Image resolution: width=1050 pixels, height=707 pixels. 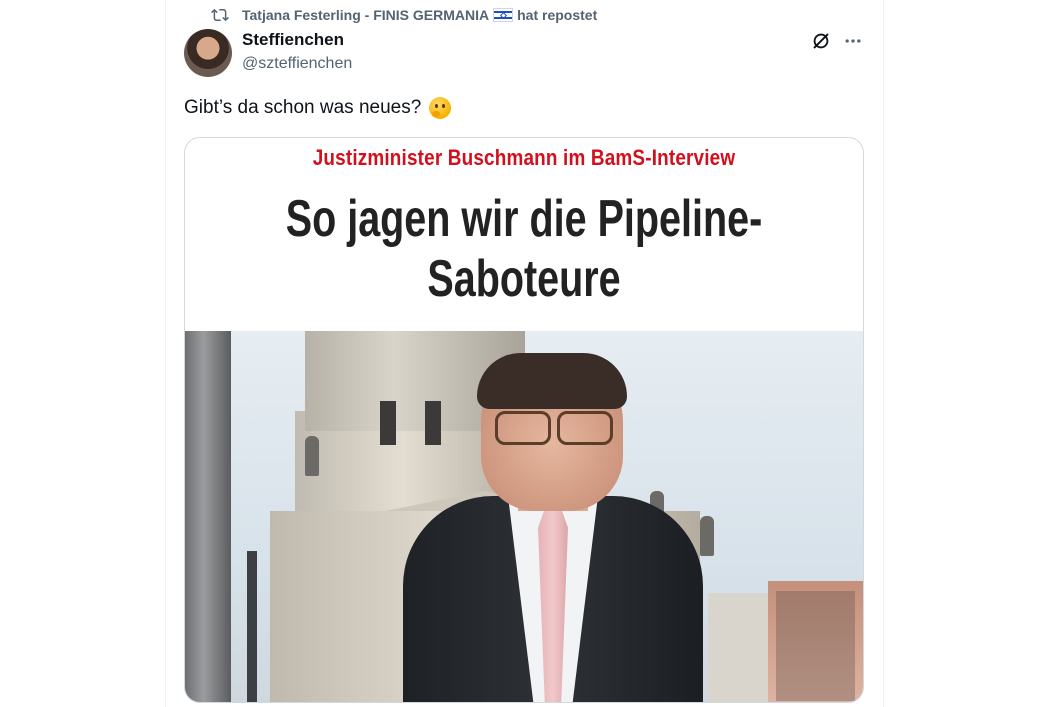 I want to click on person, so click(x=553, y=526).